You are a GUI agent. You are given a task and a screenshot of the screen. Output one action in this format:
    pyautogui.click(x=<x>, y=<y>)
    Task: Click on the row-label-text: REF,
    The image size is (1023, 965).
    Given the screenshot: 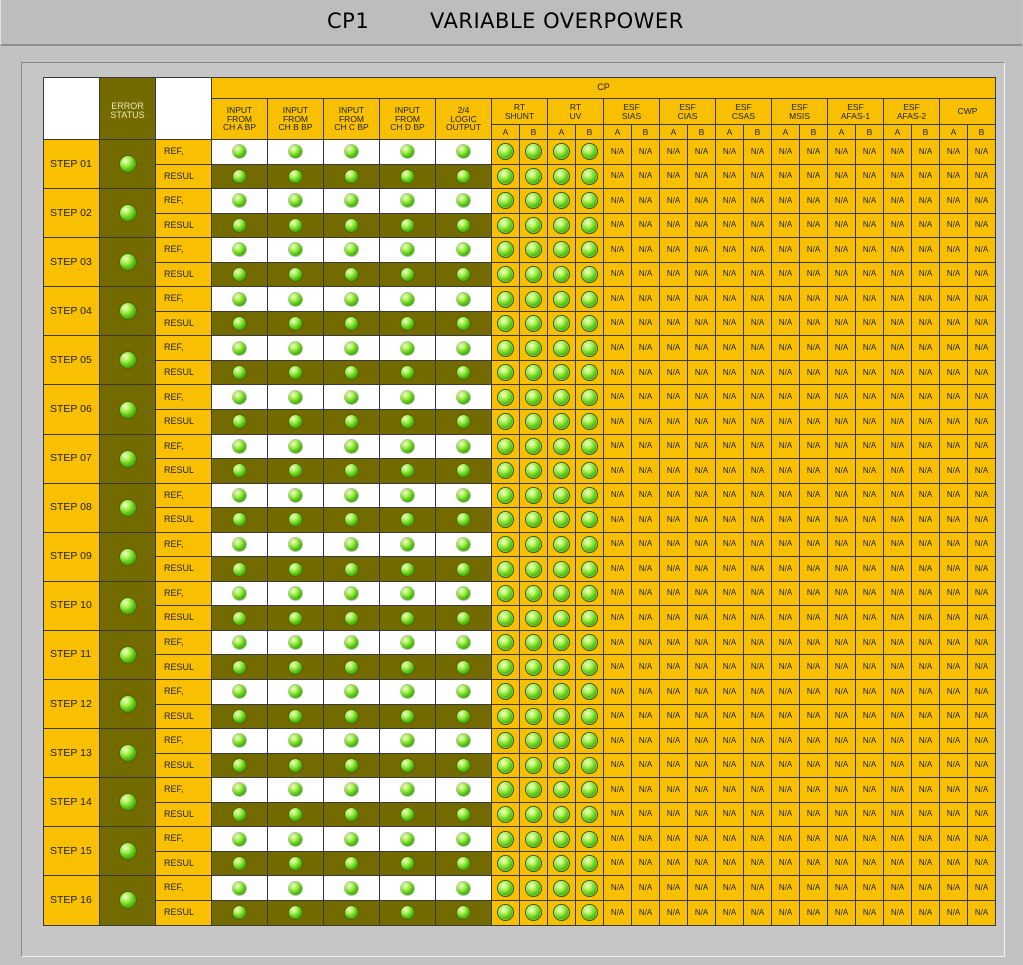 What is the action you would take?
    pyautogui.click(x=174, y=789)
    